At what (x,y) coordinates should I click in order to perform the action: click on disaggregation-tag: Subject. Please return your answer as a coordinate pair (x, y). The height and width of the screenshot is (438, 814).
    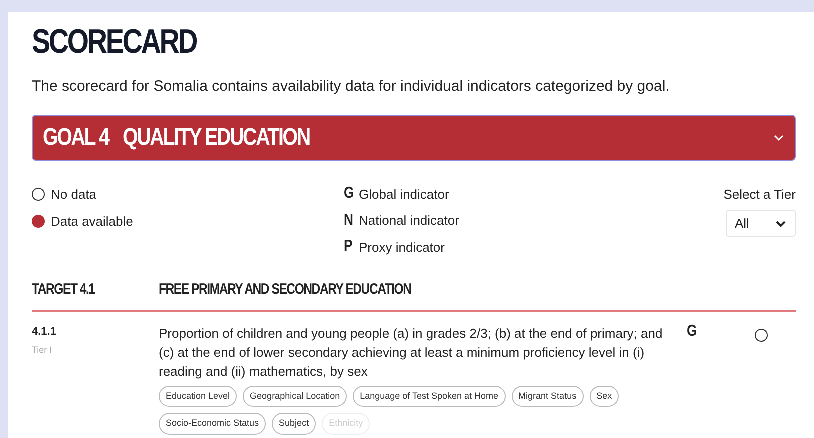
    Looking at the image, I should click on (294, 423).